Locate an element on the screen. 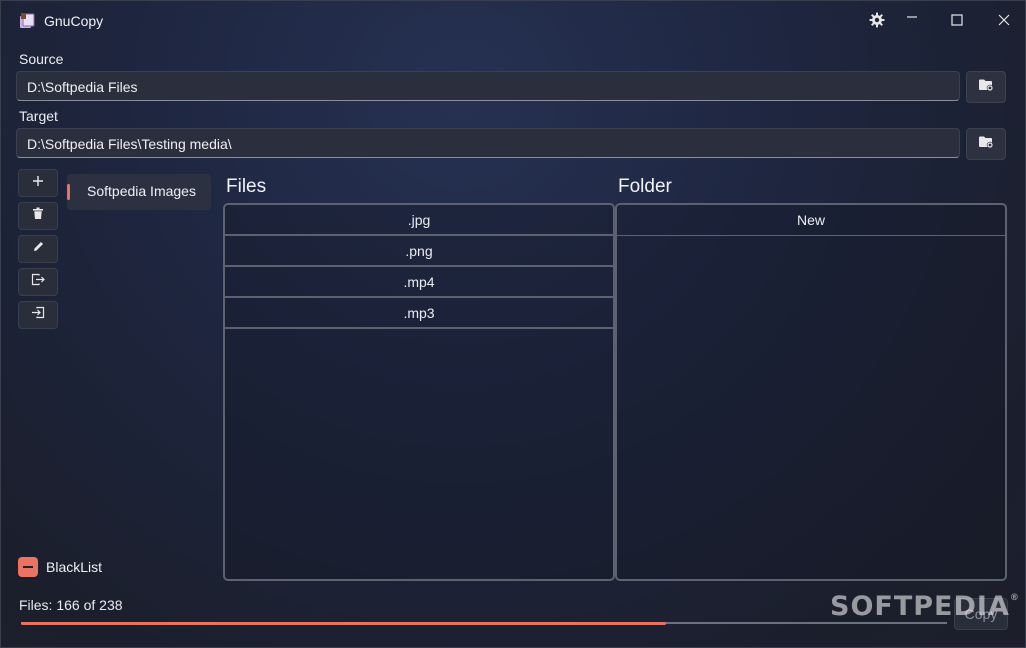 The width and height of the screenshot is (1026, 648). export-icon is located at coordinates (38, 282).